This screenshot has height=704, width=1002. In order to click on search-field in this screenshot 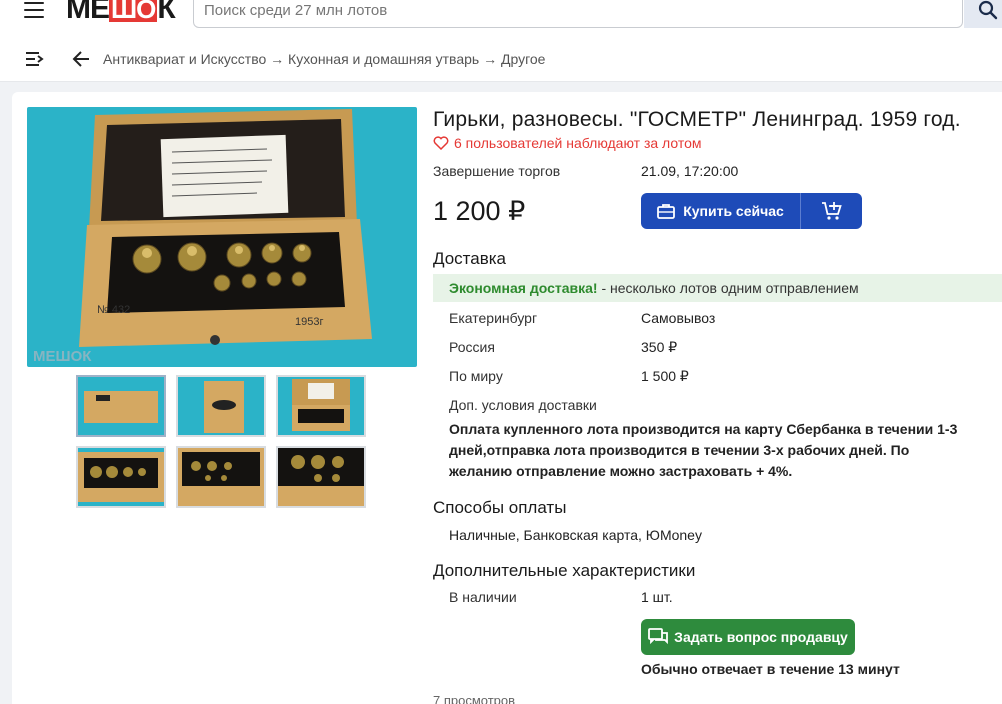, I will do `click(578, 14)`.